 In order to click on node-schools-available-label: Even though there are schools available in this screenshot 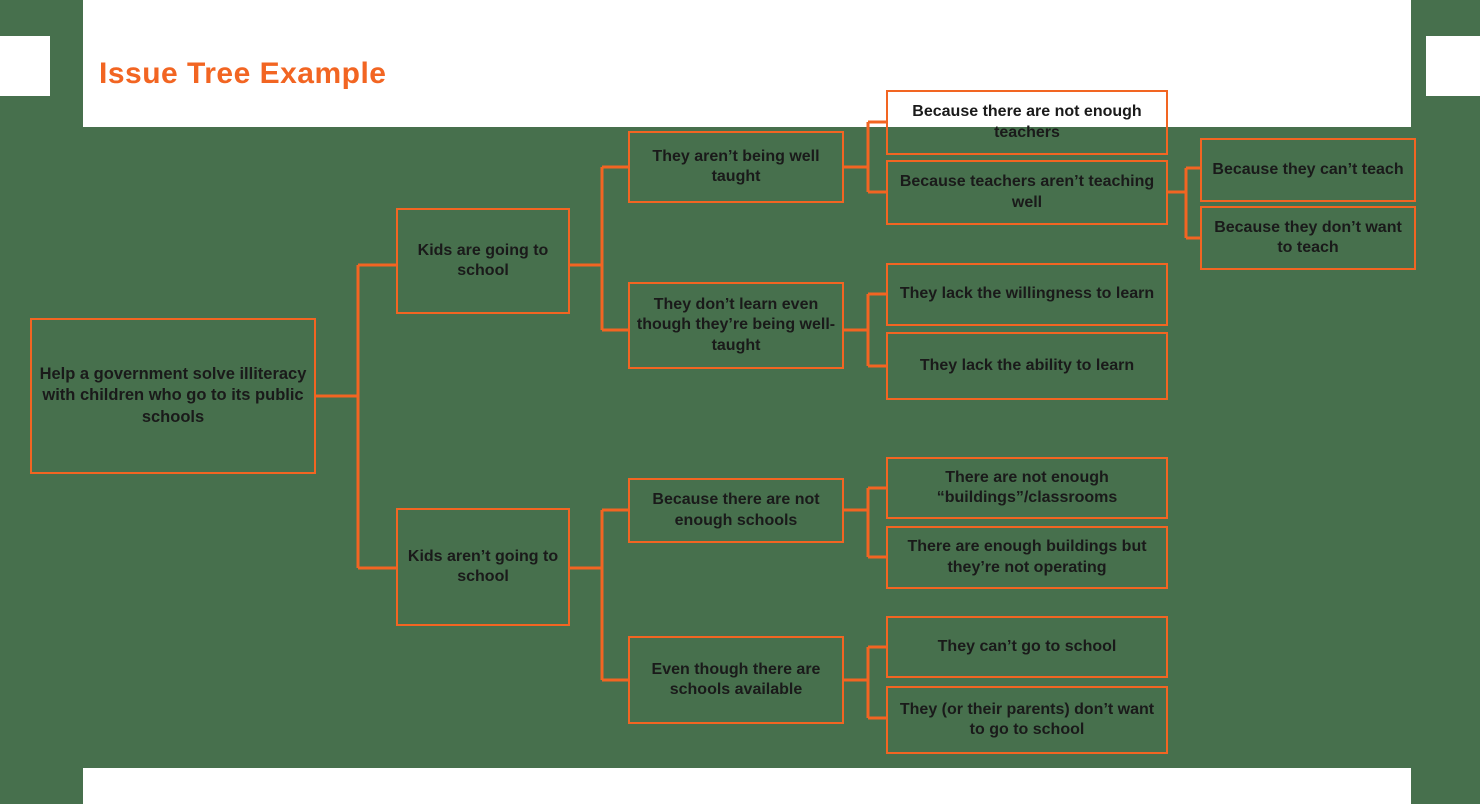, I will do `click(736, 679)`.